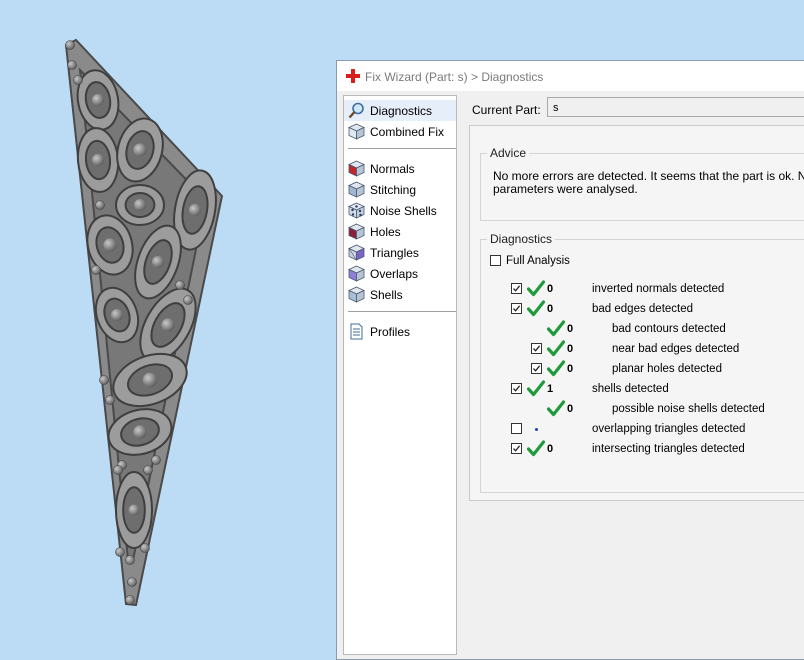  Describe the element at coordinates (570, 76) in the screenshot. I see `window-titlebar: Fix Wizard (Part: s) > Diagnostics` at that location.